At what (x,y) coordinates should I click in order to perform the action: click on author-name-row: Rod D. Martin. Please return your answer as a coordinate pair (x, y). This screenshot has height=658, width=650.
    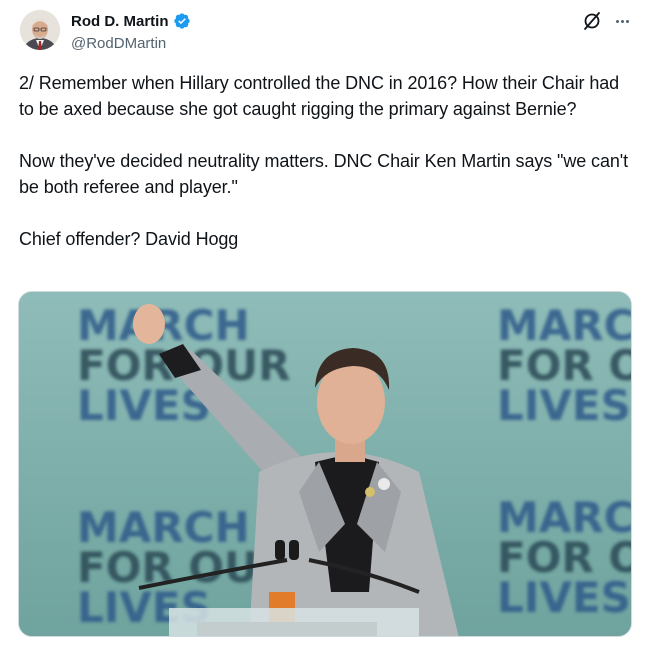
    Looking at the image, I should click on (131, 21).